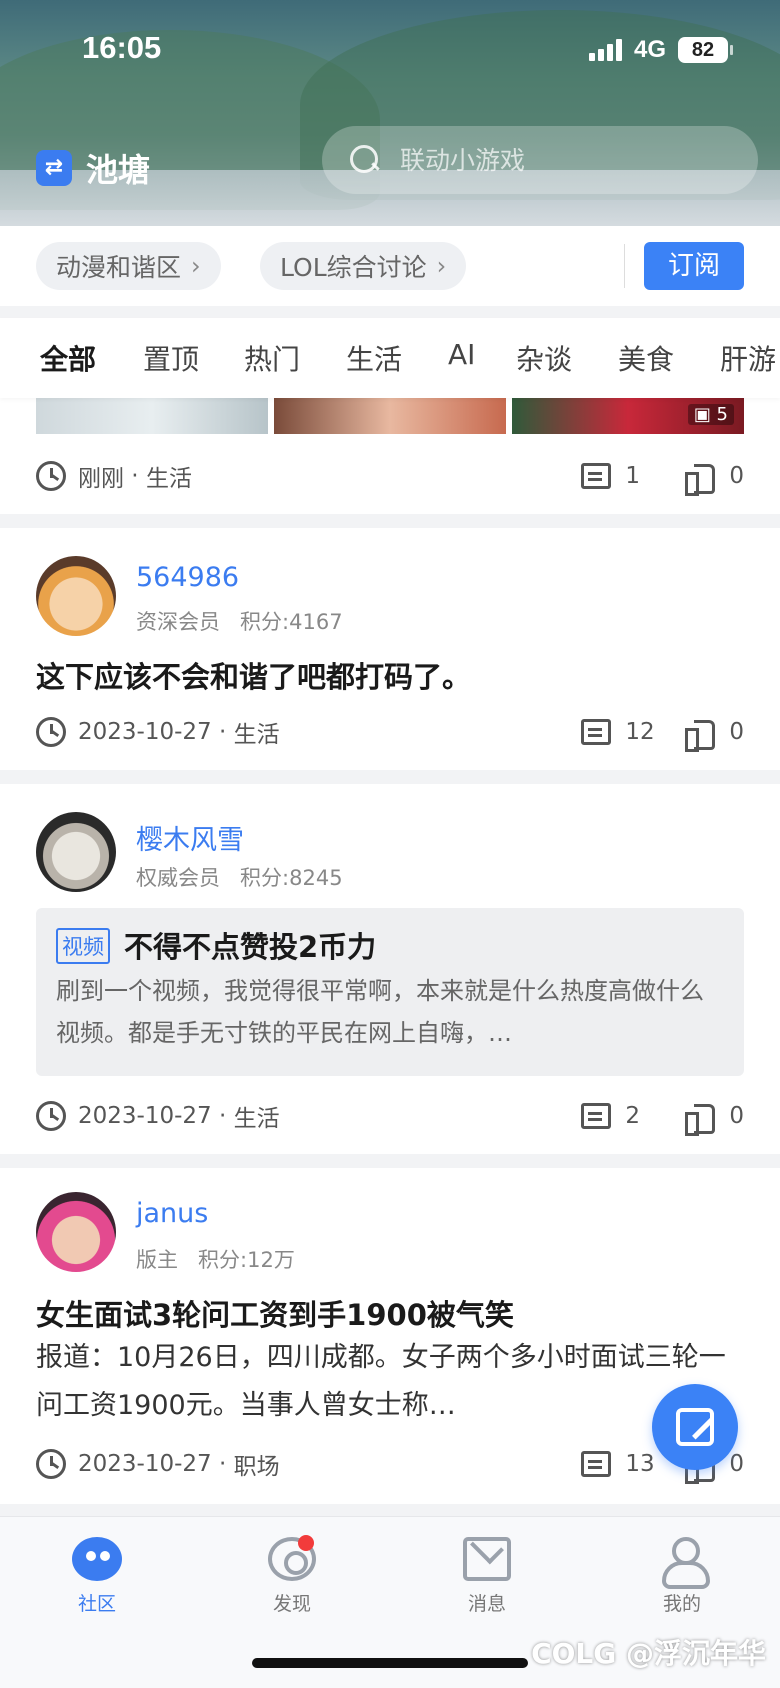 The height and width of the screenshot is (1688, 780). What do you see at coordinates (461, 354) in the screenshot?
I see `tab-ai: AI` at bounding box center [461, 354].